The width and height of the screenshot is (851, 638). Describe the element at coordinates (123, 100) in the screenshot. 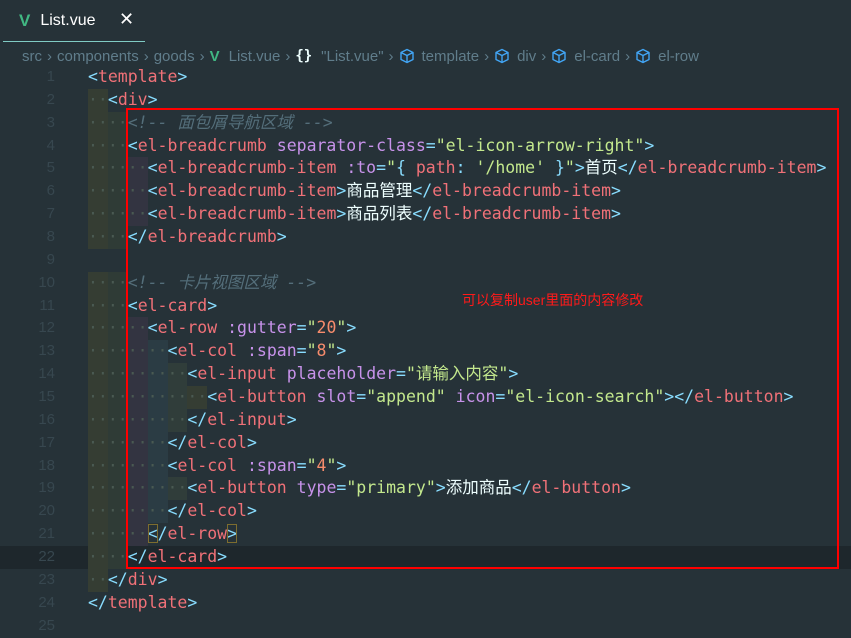

I see `code-content: ··<div>` at that location.